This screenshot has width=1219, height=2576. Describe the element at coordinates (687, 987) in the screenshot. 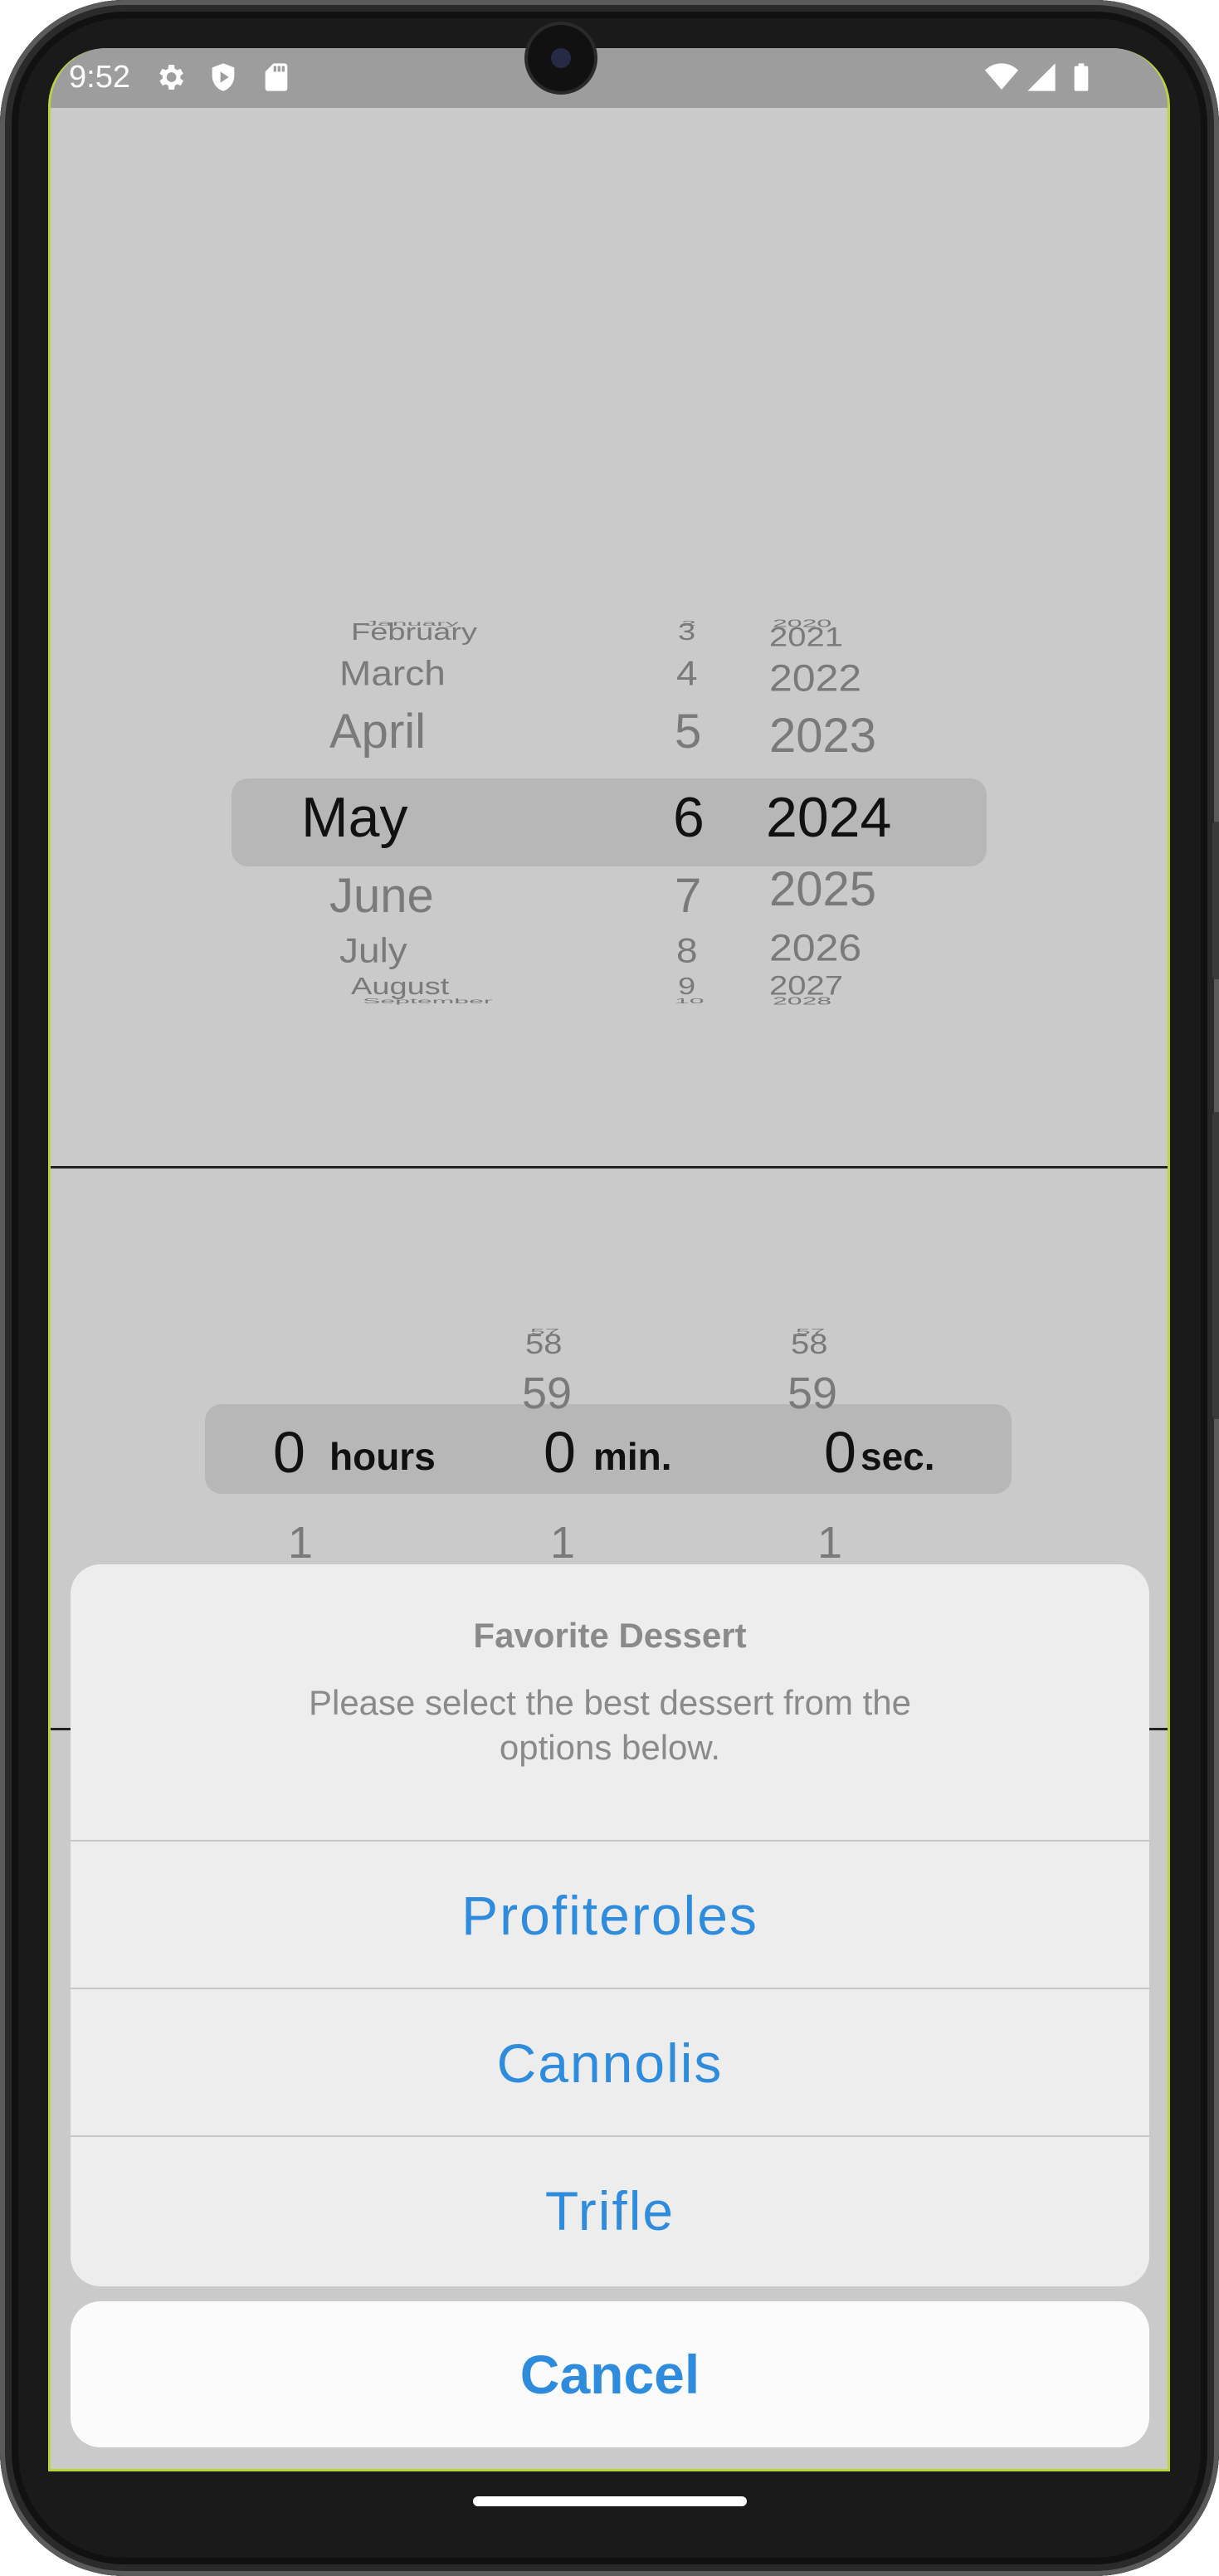

I see `wheel-day: 9` at that location.